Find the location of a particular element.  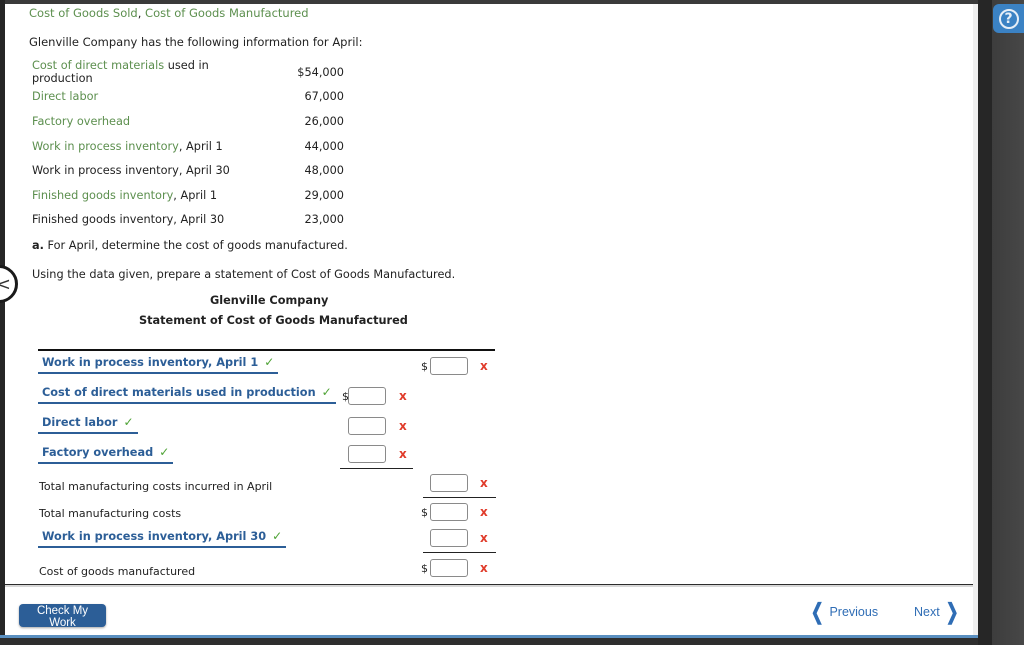

info-value: 29,000 is located at coordinates (324, 195).